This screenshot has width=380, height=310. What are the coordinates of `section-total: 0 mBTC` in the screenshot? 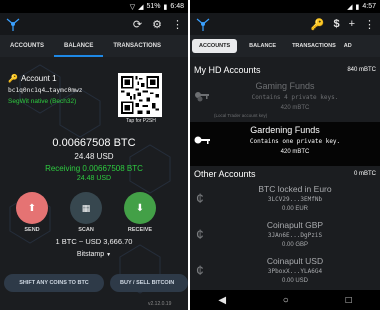 It's located at (364, 174).